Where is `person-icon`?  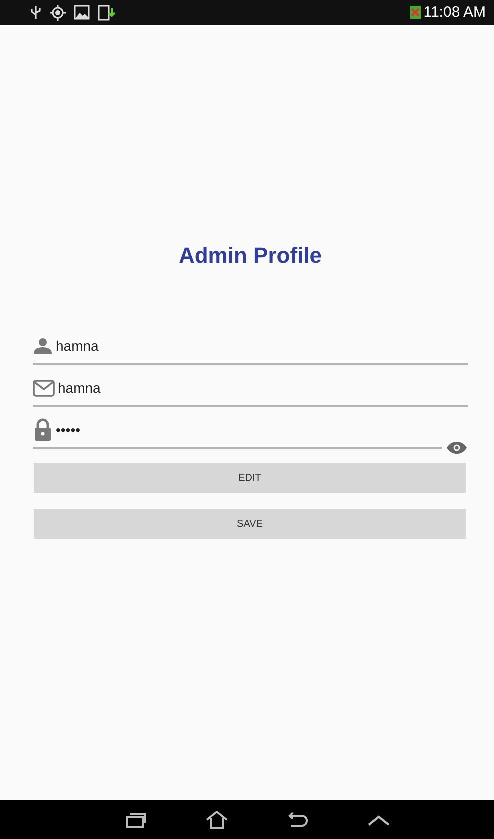
person-icon is located at coordinates (43, 346).